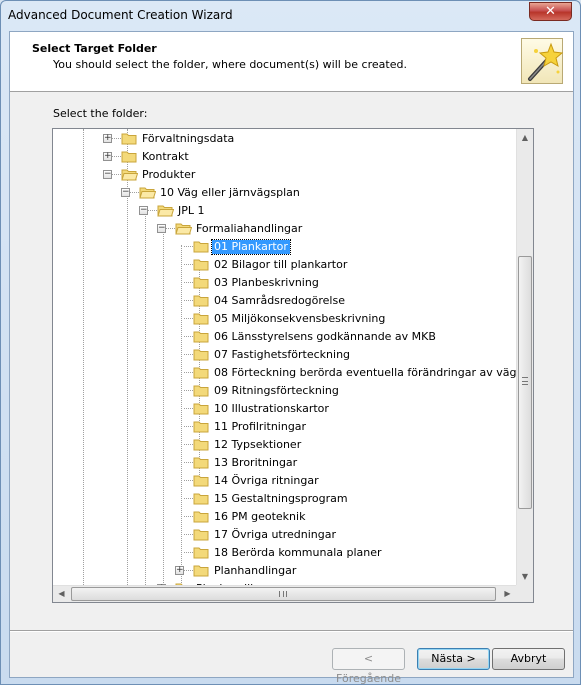 The image size is (581, 685). I want to click on tree-item-label: 10 Illustrationskartor, so click(271, 408).